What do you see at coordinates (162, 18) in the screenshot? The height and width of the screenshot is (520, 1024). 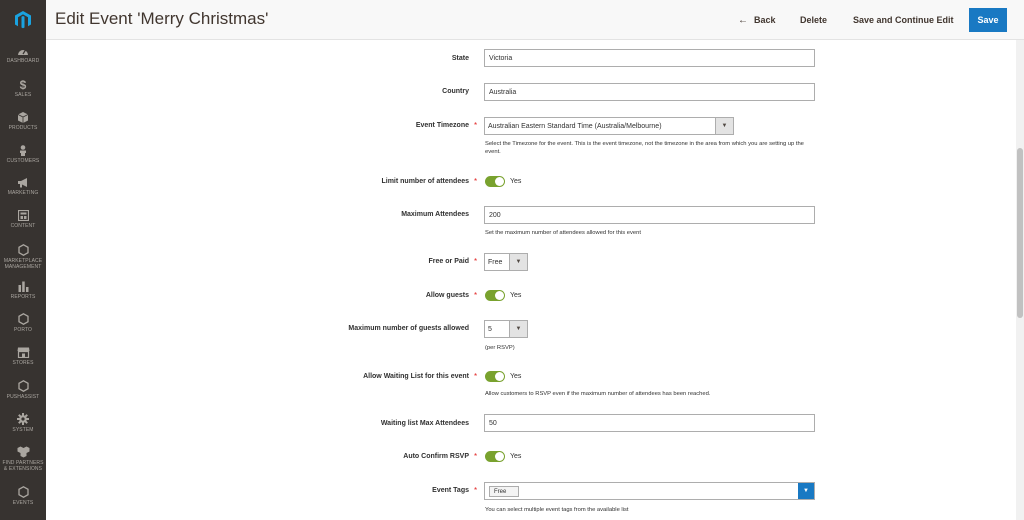 I see `page-title: Edit Event 'Merry Christmas'` at bounding box center [162, 18].